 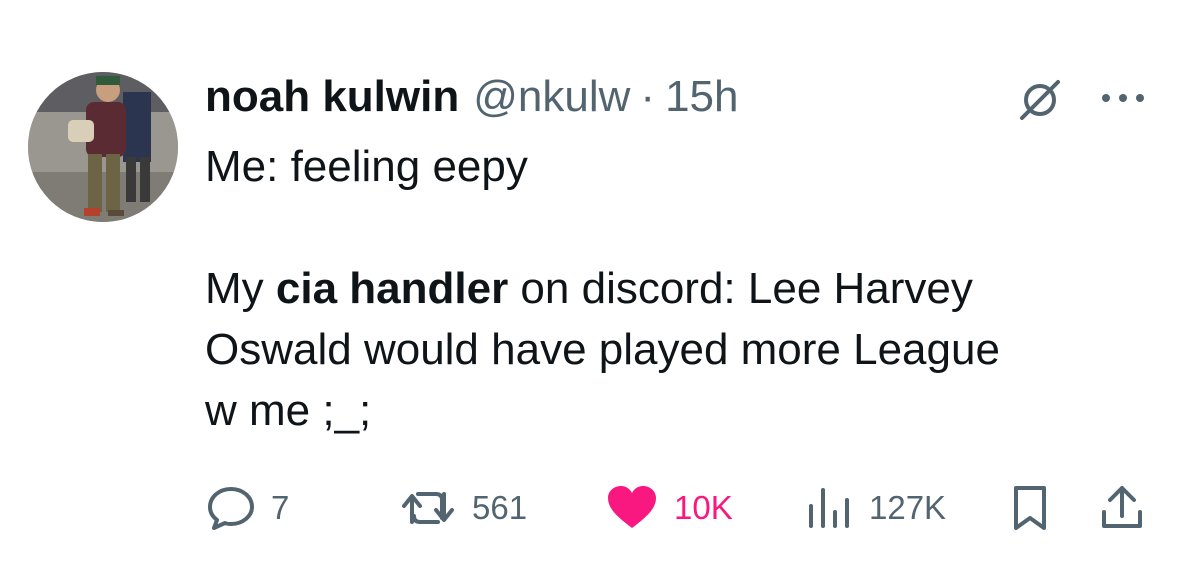 What do you see at coordinates (366, 166) in the screenshot?
I see `tweet-text-line: Me: feeling eepy` at bounding box center [366, 166].